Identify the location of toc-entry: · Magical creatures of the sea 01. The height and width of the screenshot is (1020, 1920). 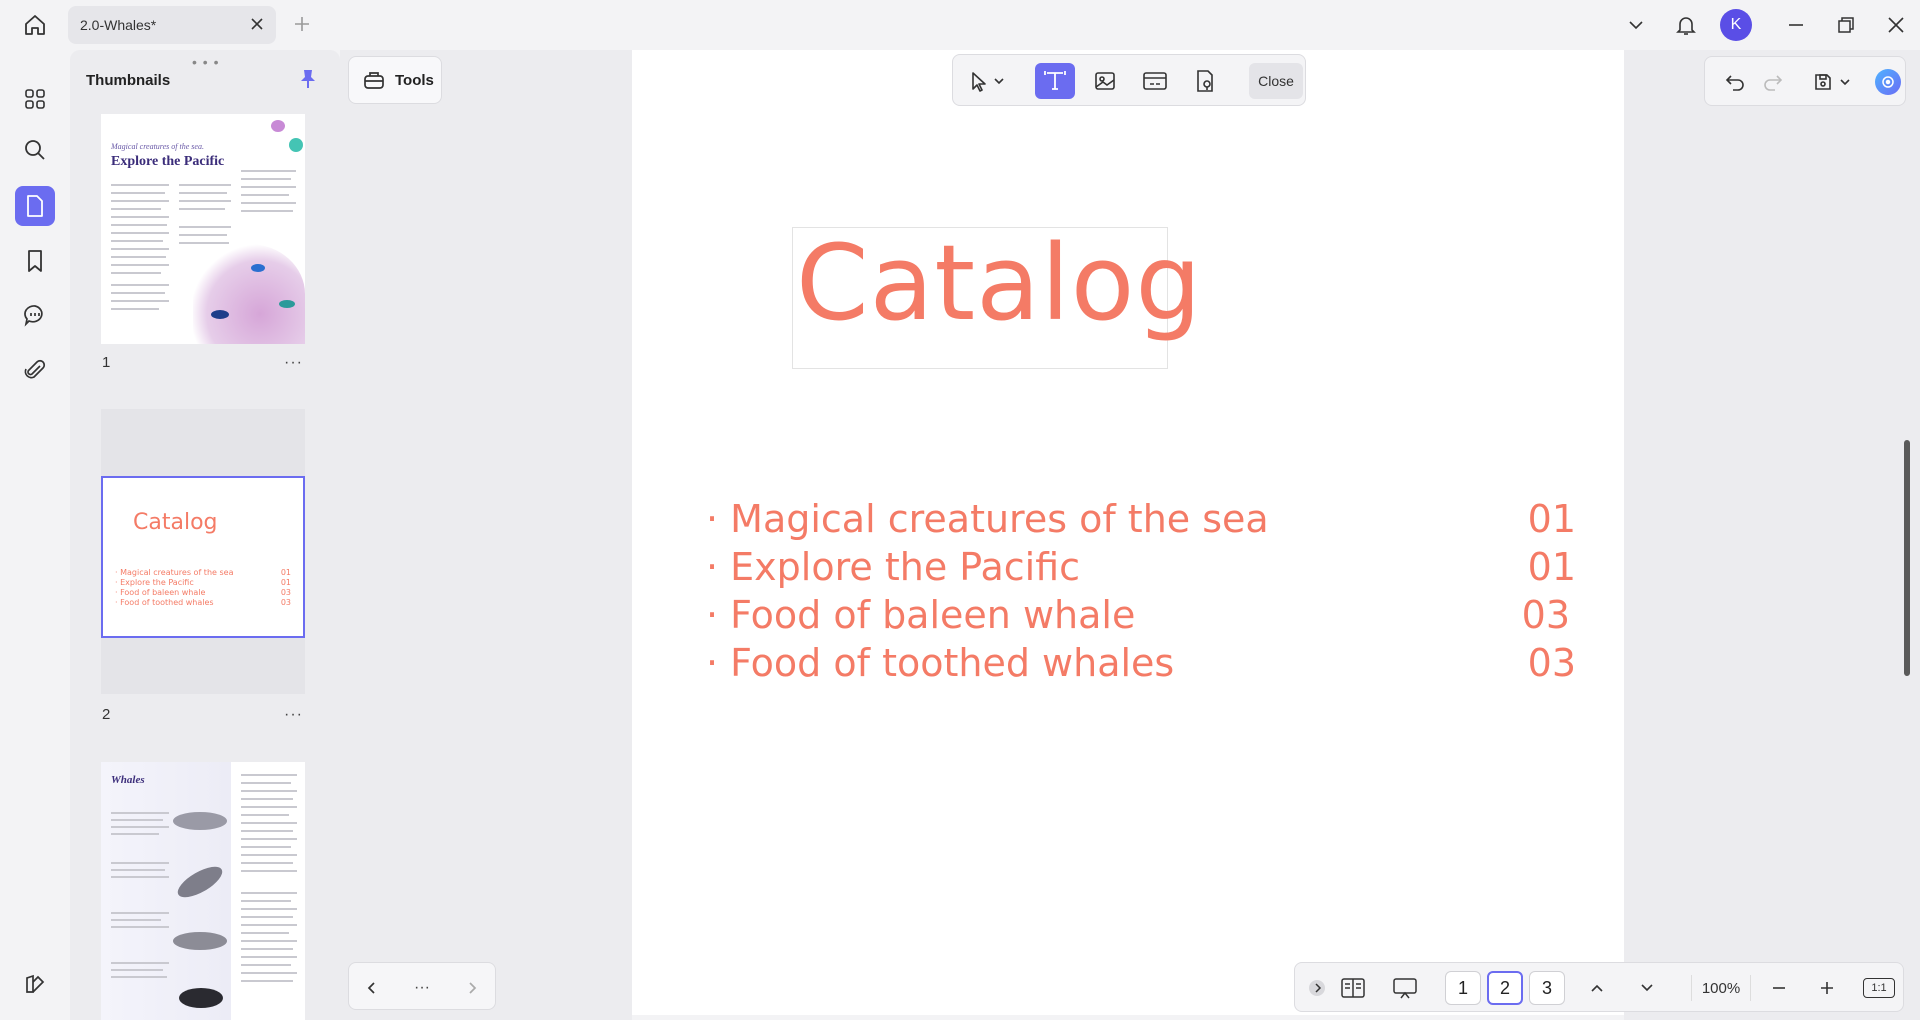
(1141, 521).